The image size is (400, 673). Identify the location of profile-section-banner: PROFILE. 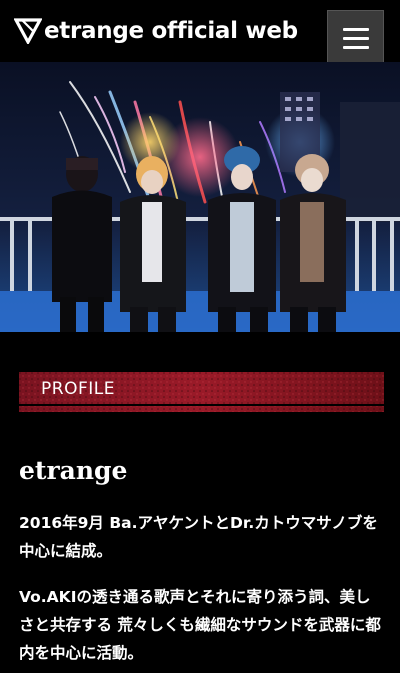
(201, 392).